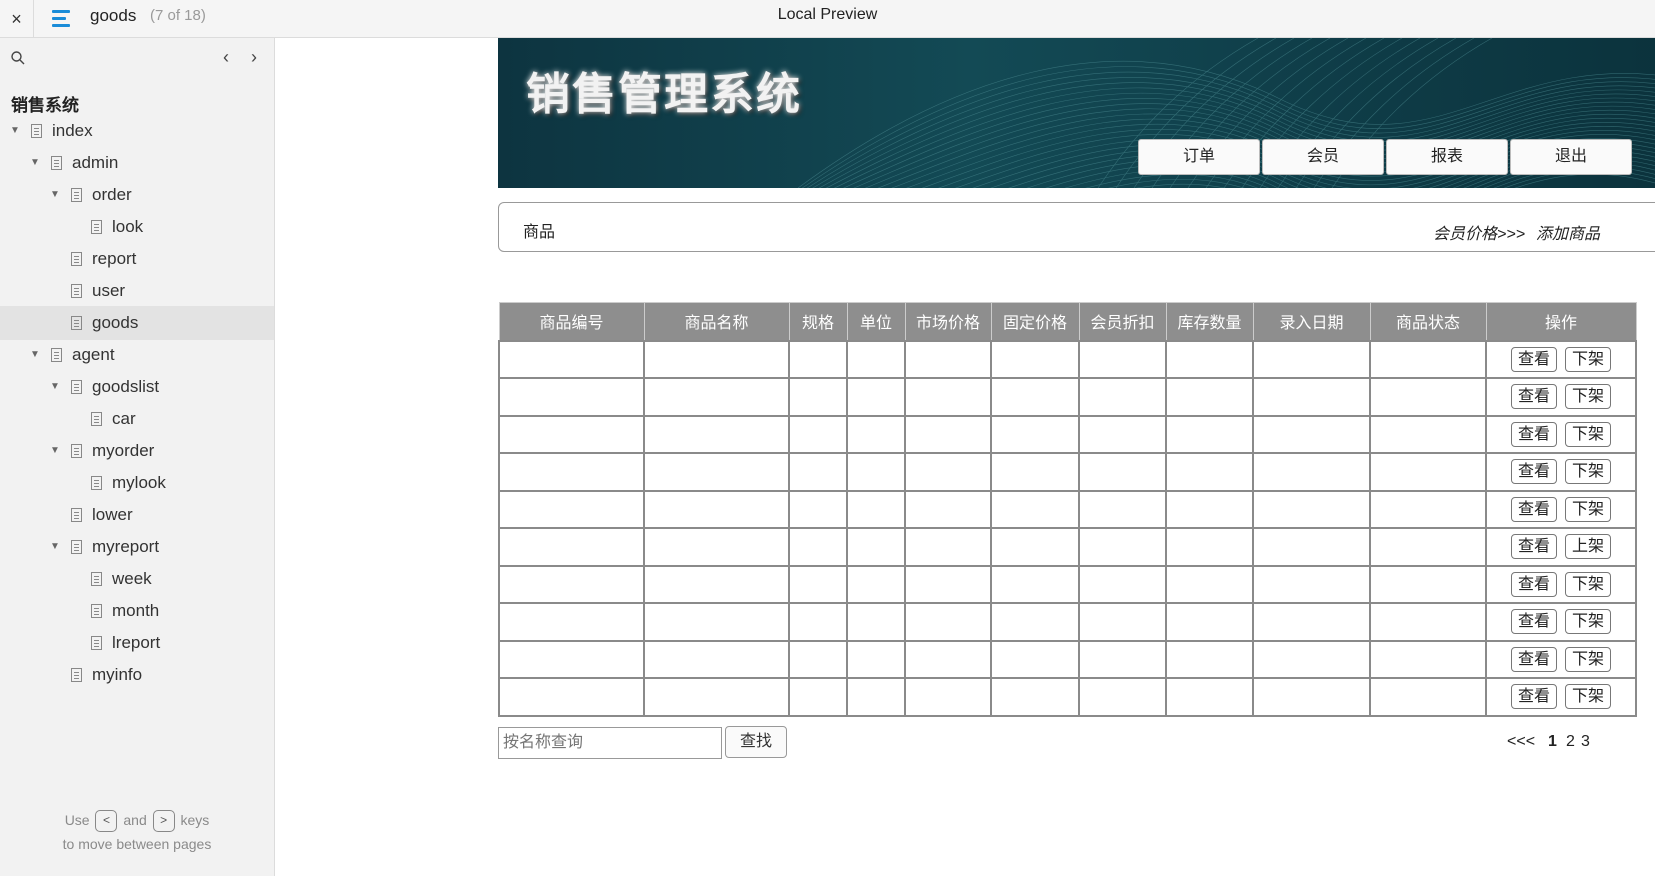 This screenshot has height=876, width=1655. I want to click on sidebar-item-admin: ▼ admin, so click(137, 163).